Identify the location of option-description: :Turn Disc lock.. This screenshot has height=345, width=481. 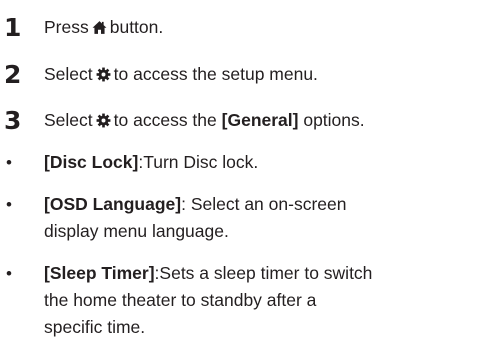
(198, 162).